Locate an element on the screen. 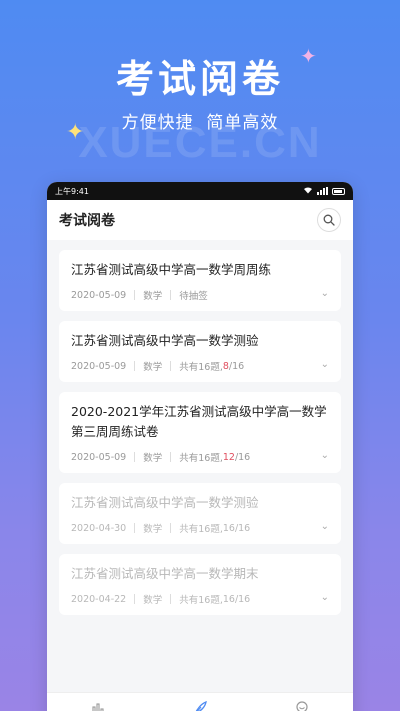  exam-status: 待抽签 is located at coordinates (193, 296).